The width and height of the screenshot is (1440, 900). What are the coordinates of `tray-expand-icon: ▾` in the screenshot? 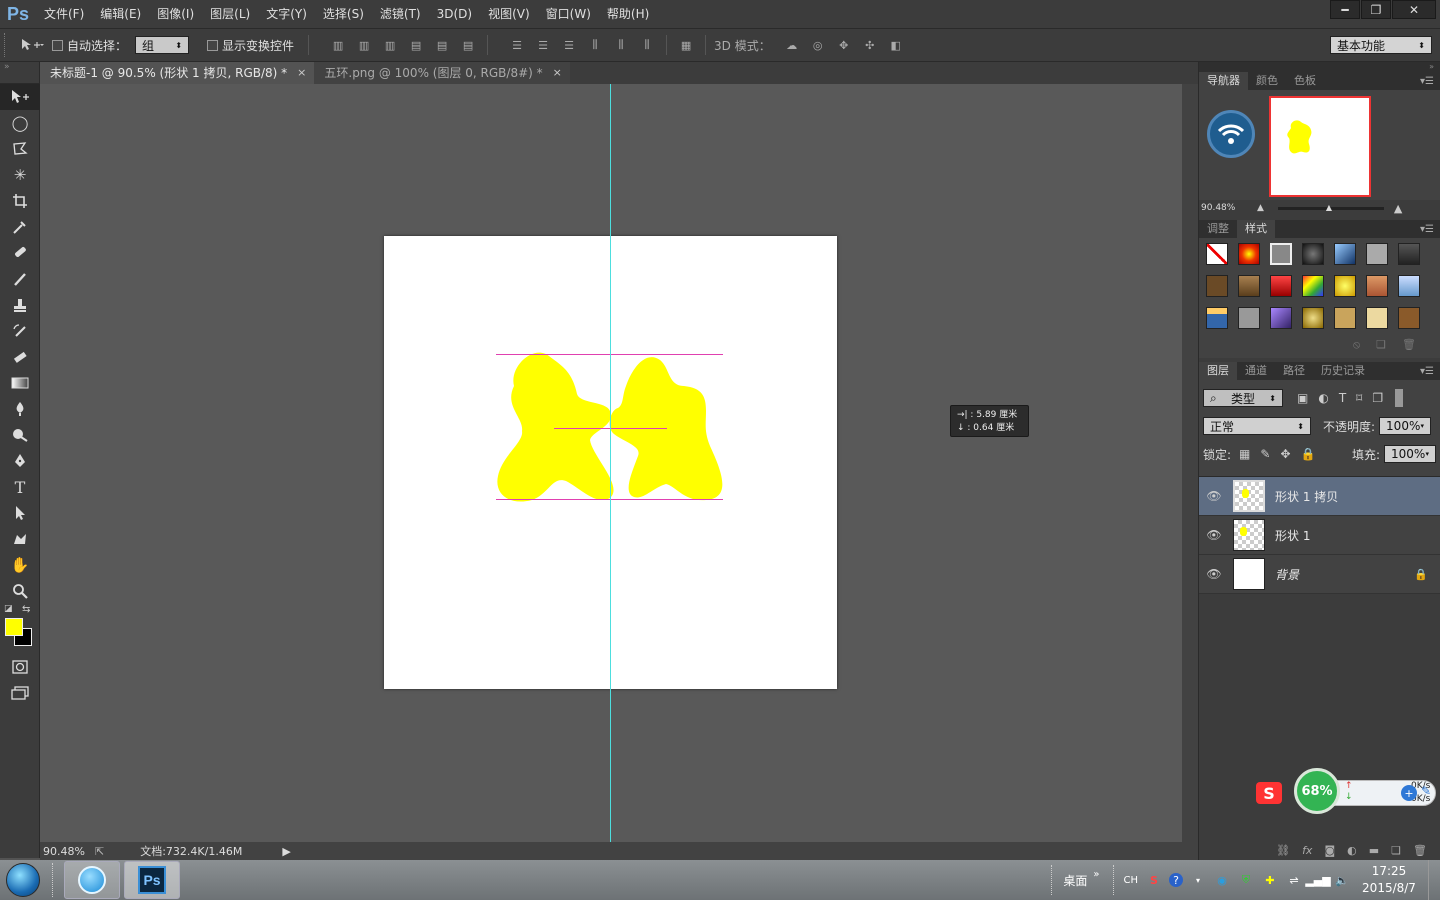 It's located at (1198, 880).